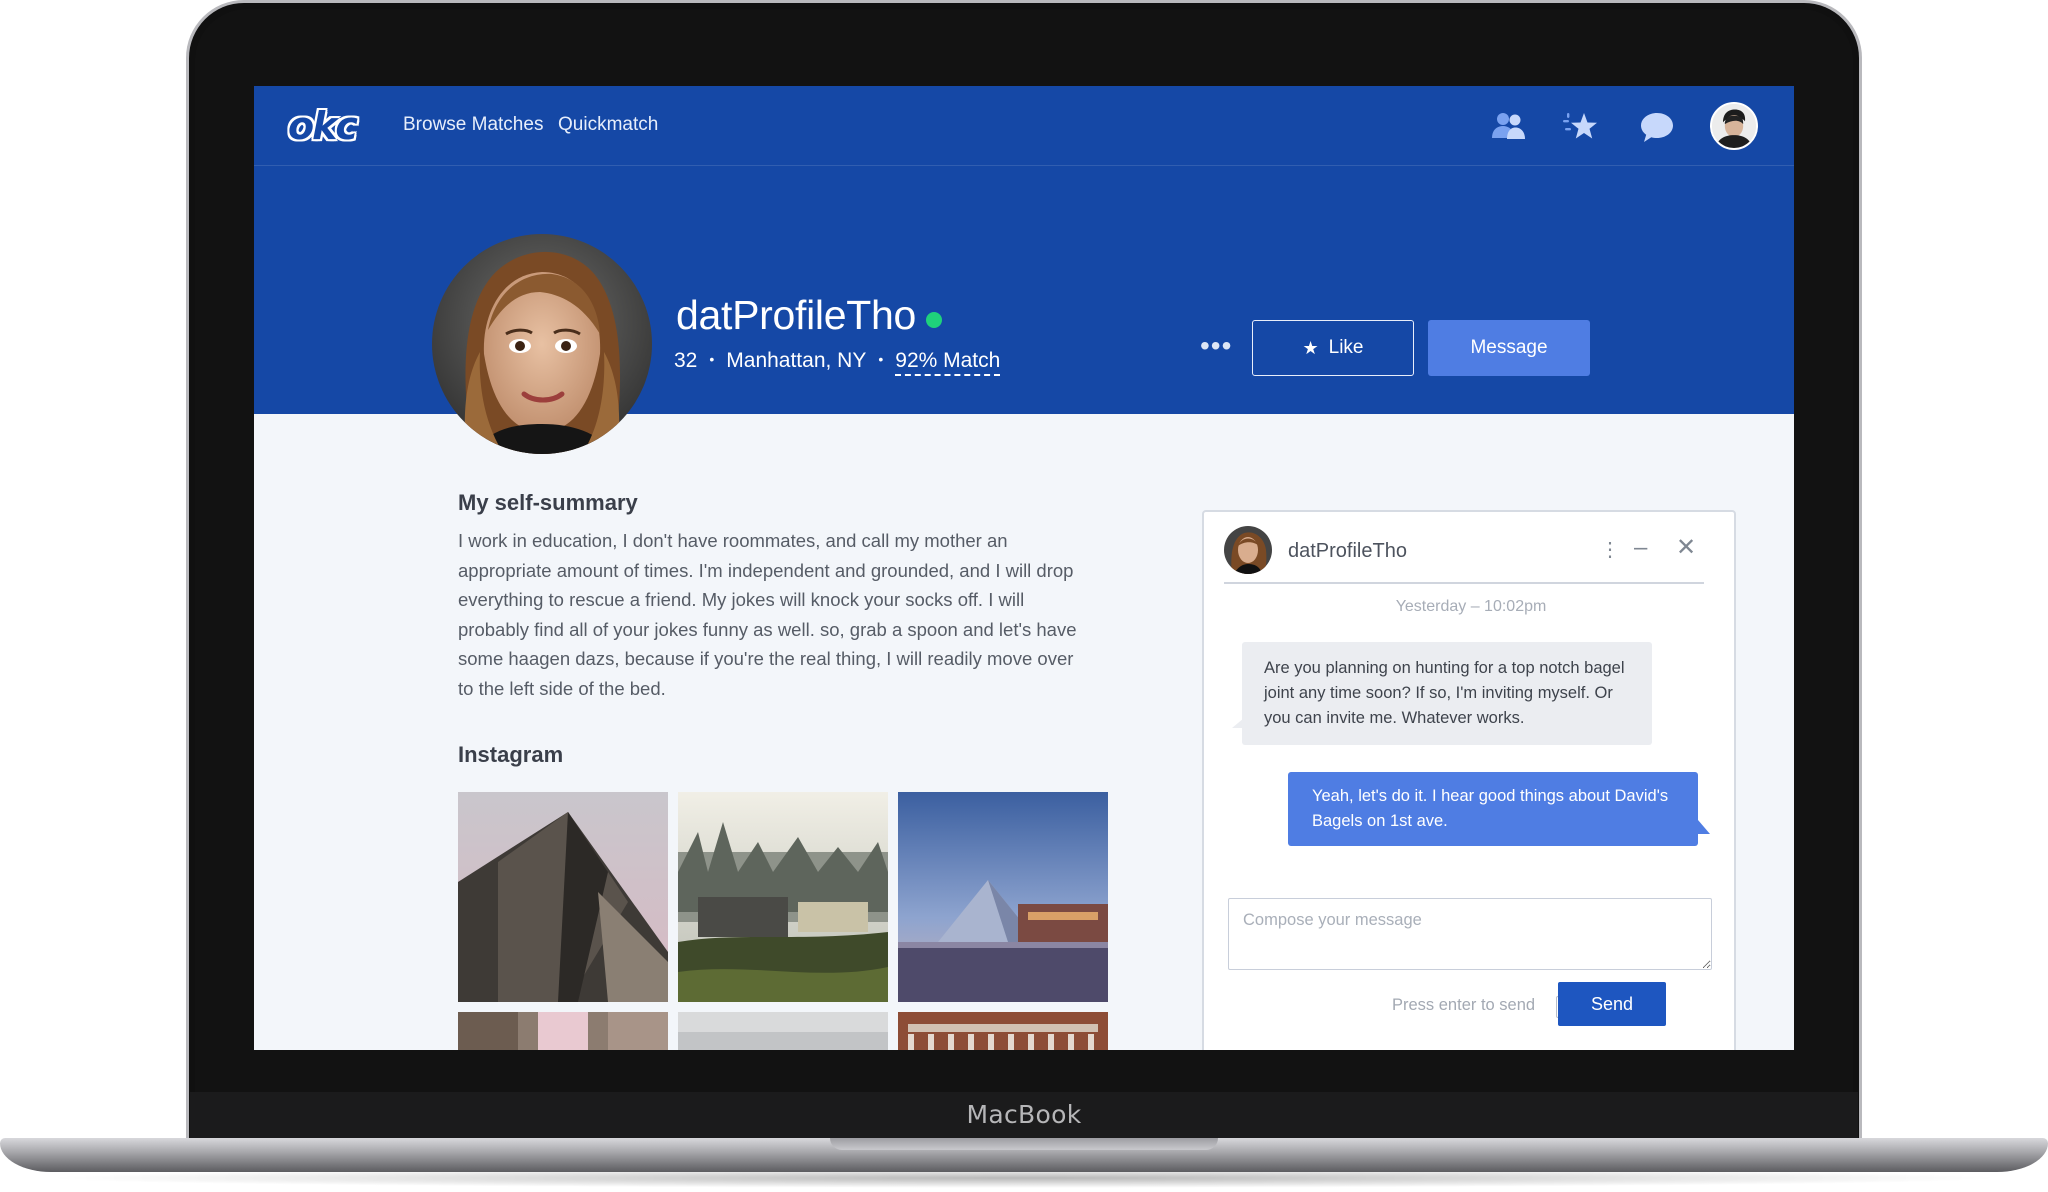 This screenshot has height=1192, width=2048. What do you see at coordinates (796, 360) in the screenshot?
I see `profile-location: Manhattan, NY` at bounding box center [796, 360].